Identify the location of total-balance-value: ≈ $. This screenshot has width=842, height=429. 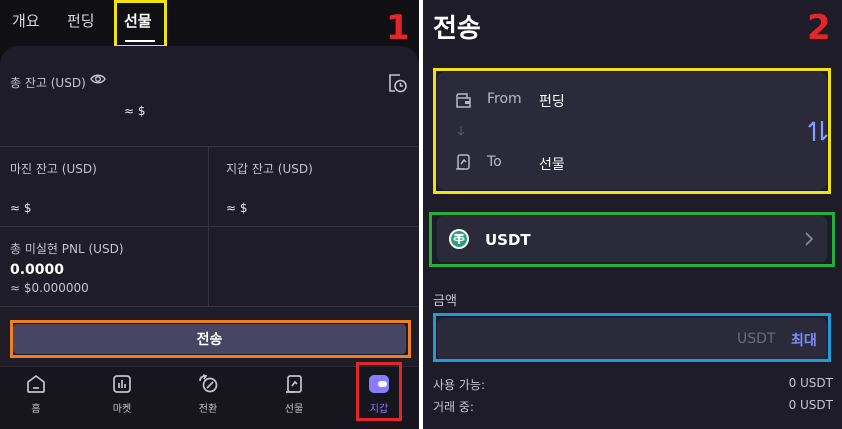
(135, 111).